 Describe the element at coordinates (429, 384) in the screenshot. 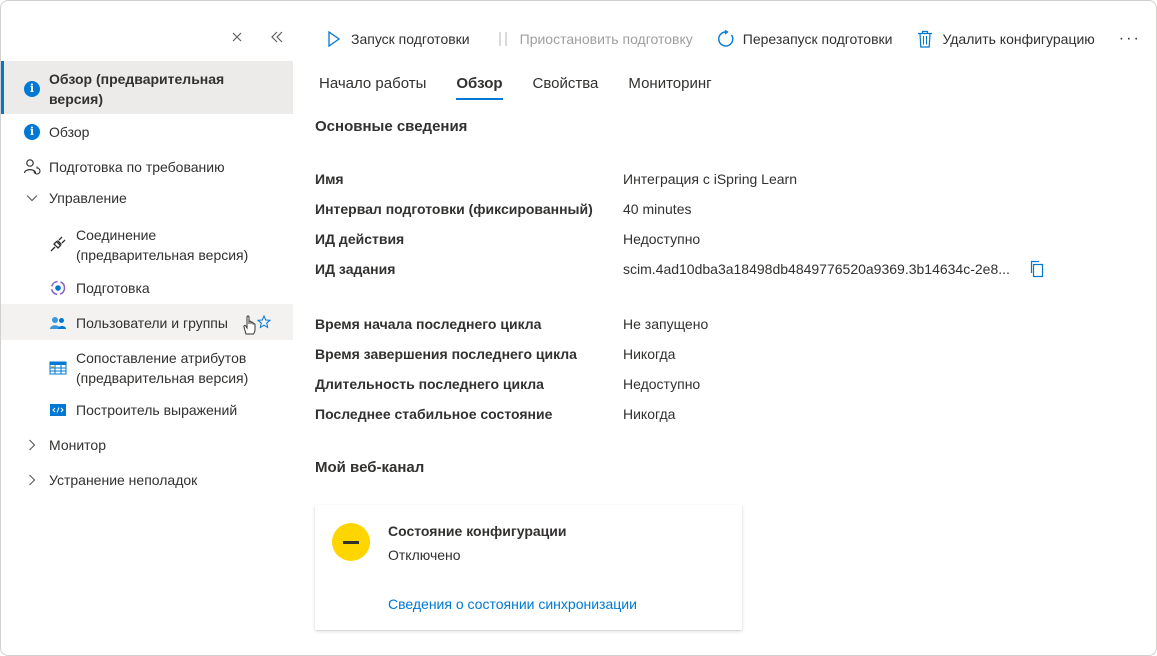

I see `property-key: Длительность последнего цикла` at that location.